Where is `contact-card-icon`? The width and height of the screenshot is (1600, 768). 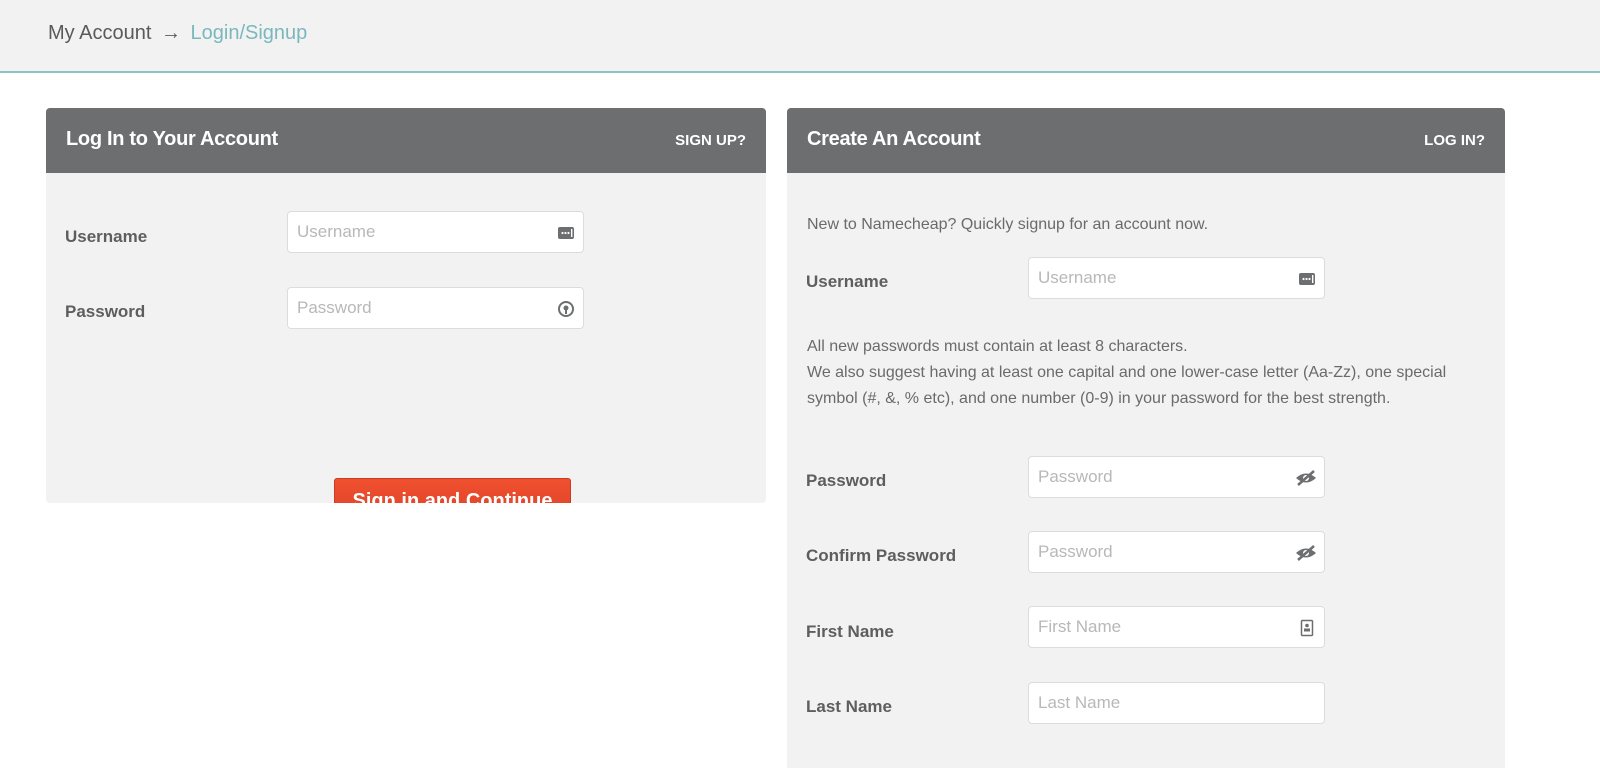 contact-card-icon is located at coordinates (1307, 628).